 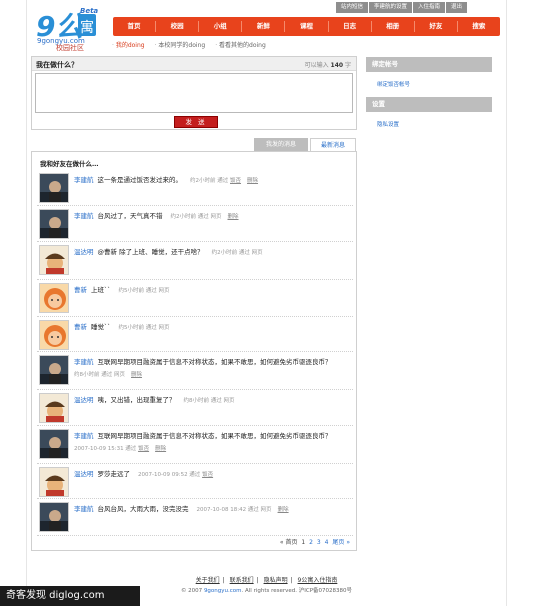 I want to click on feed-item-time: 约8小时前 通过 网页, so click(x=209, y=401).